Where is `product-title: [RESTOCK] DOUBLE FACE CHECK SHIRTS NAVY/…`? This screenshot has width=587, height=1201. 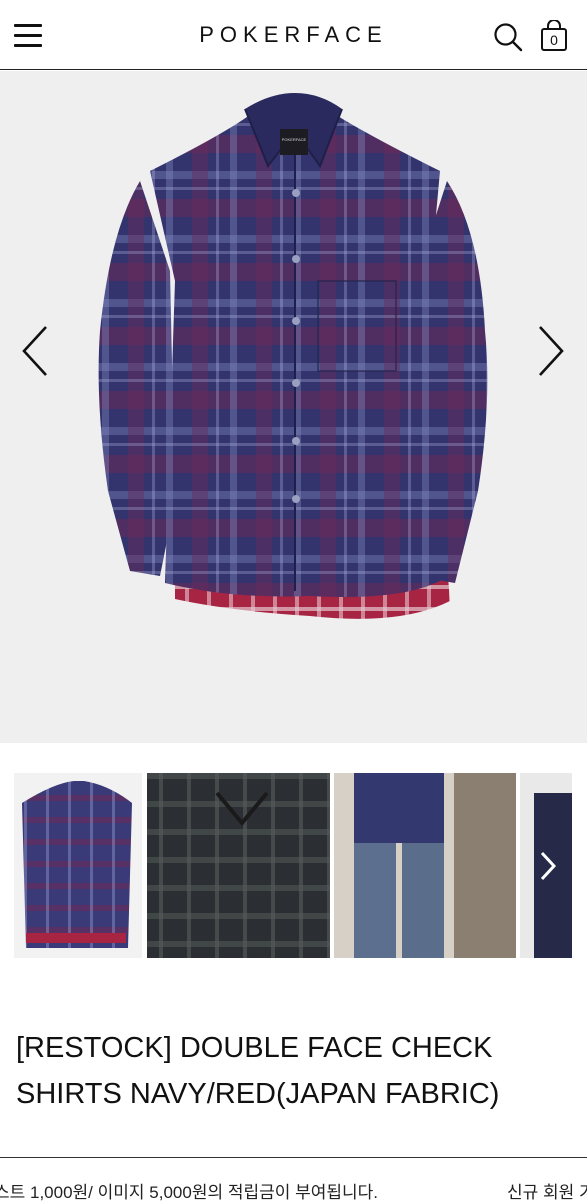
product-title: [RESTOCK] DOUBLE FACE CHECK SHIRTS NAVY/… is located at coordinates (286, 1071).